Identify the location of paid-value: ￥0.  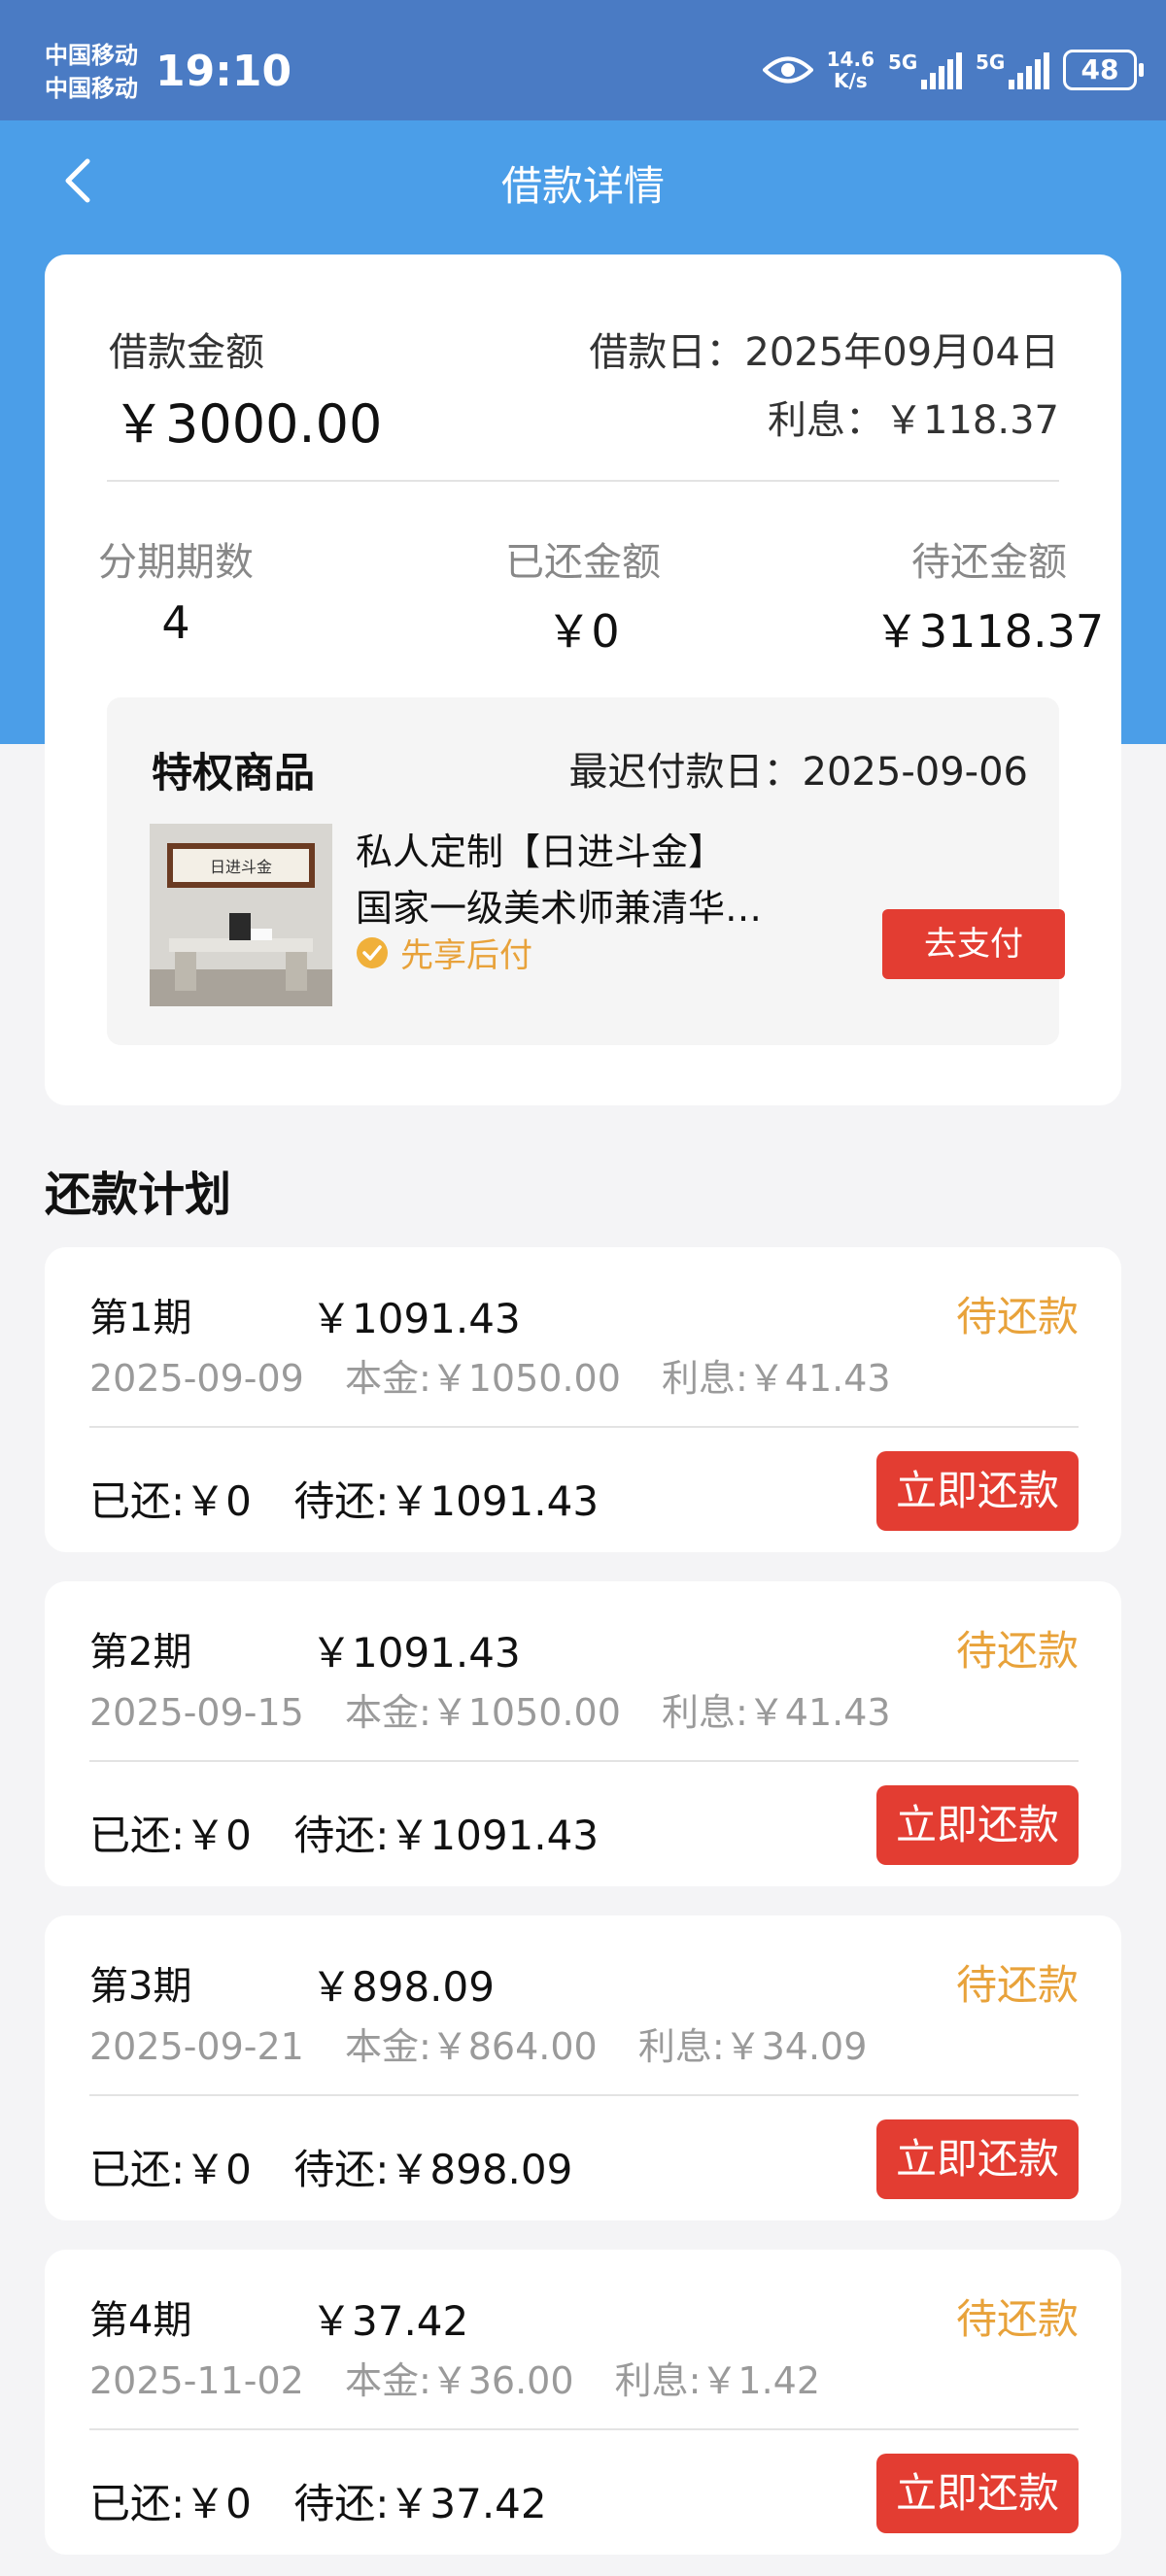
(583, 631).